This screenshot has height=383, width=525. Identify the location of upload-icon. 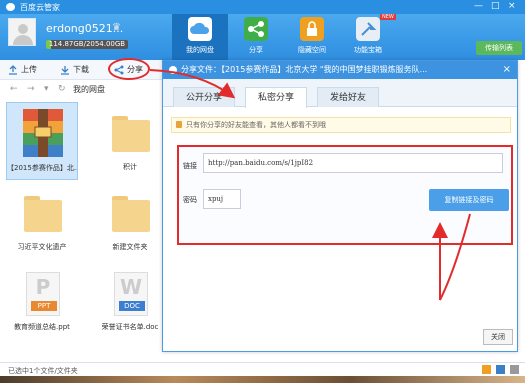
(13, 69).